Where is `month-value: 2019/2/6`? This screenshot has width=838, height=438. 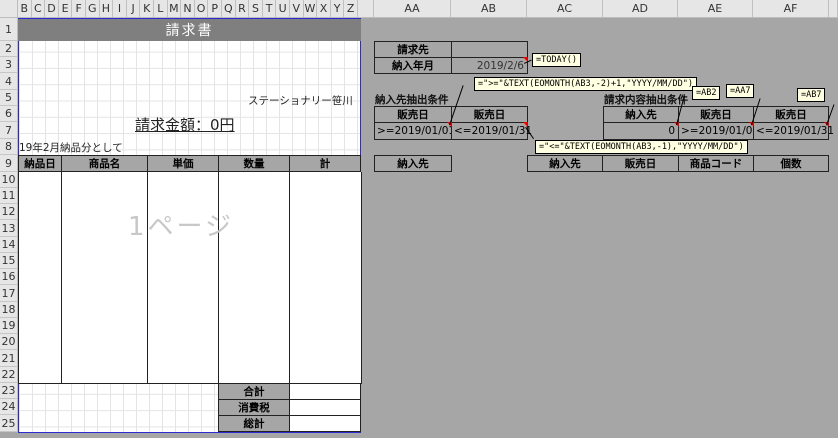 month-value: 2019/2/6 is located at coordinates (489, 65).